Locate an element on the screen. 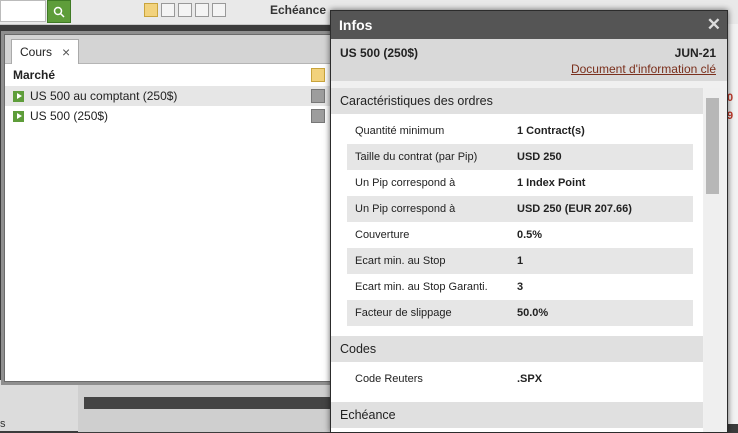 This screenshot has width=738, height=433. info-label: Couverture is located at coordinates (382, 235).